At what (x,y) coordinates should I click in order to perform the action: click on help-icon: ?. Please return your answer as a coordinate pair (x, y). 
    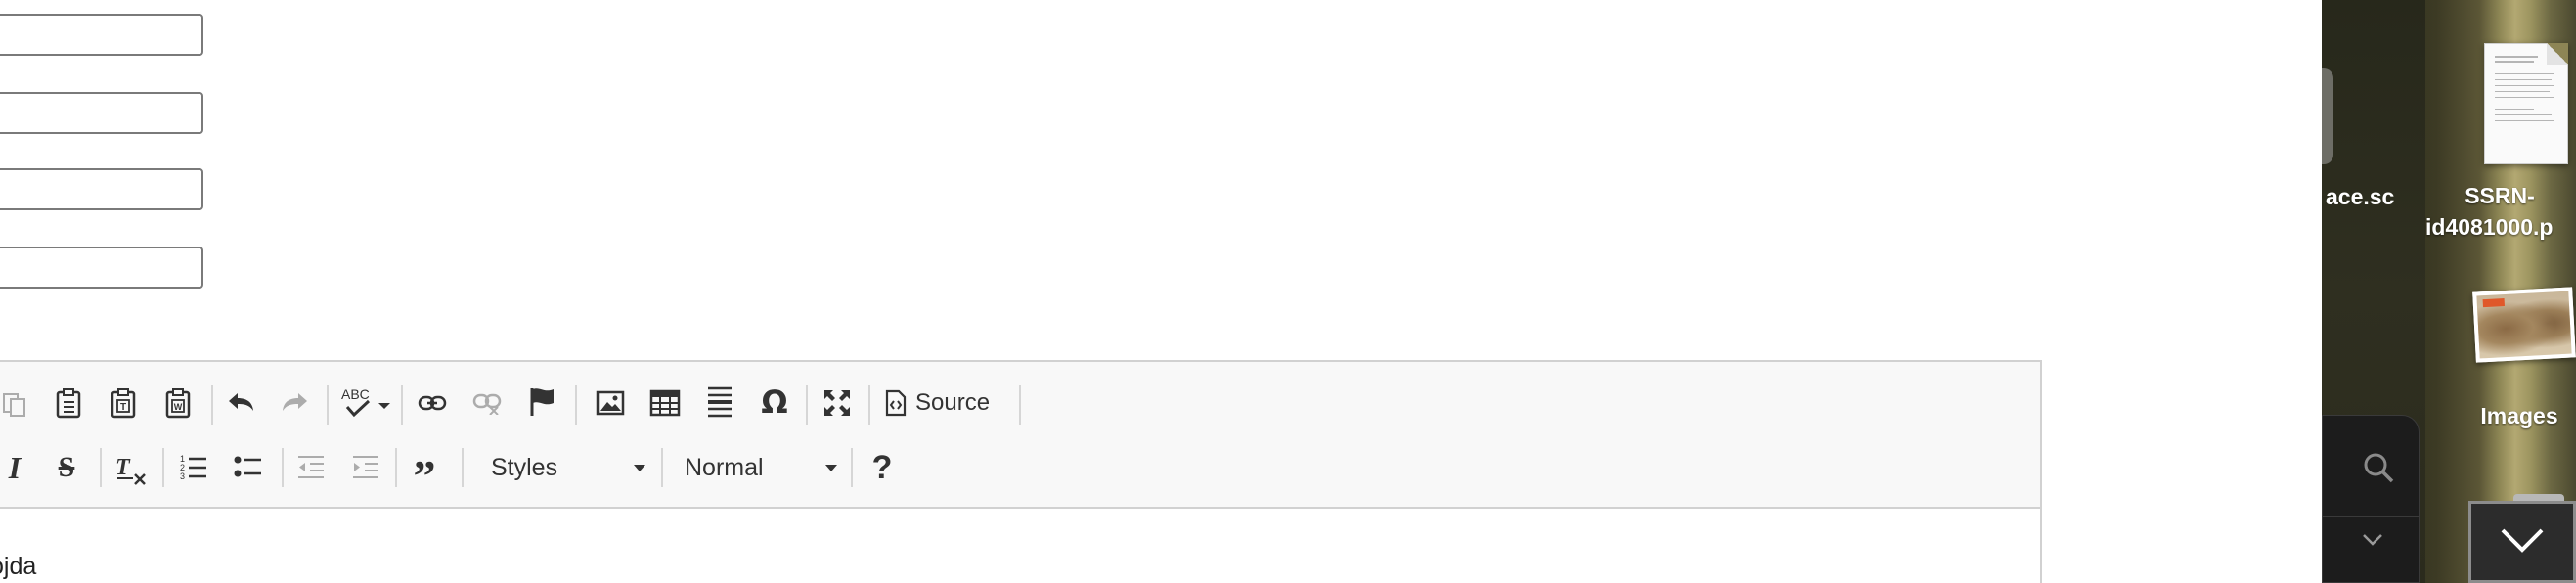
    Looking at the image, I should click on (882, 468).